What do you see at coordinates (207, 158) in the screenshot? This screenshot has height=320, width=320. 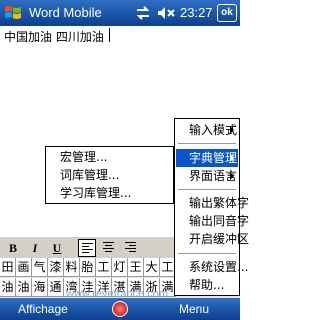 I see `menu-item-dictionary: 字典管理` at bounding box center [207, 158].